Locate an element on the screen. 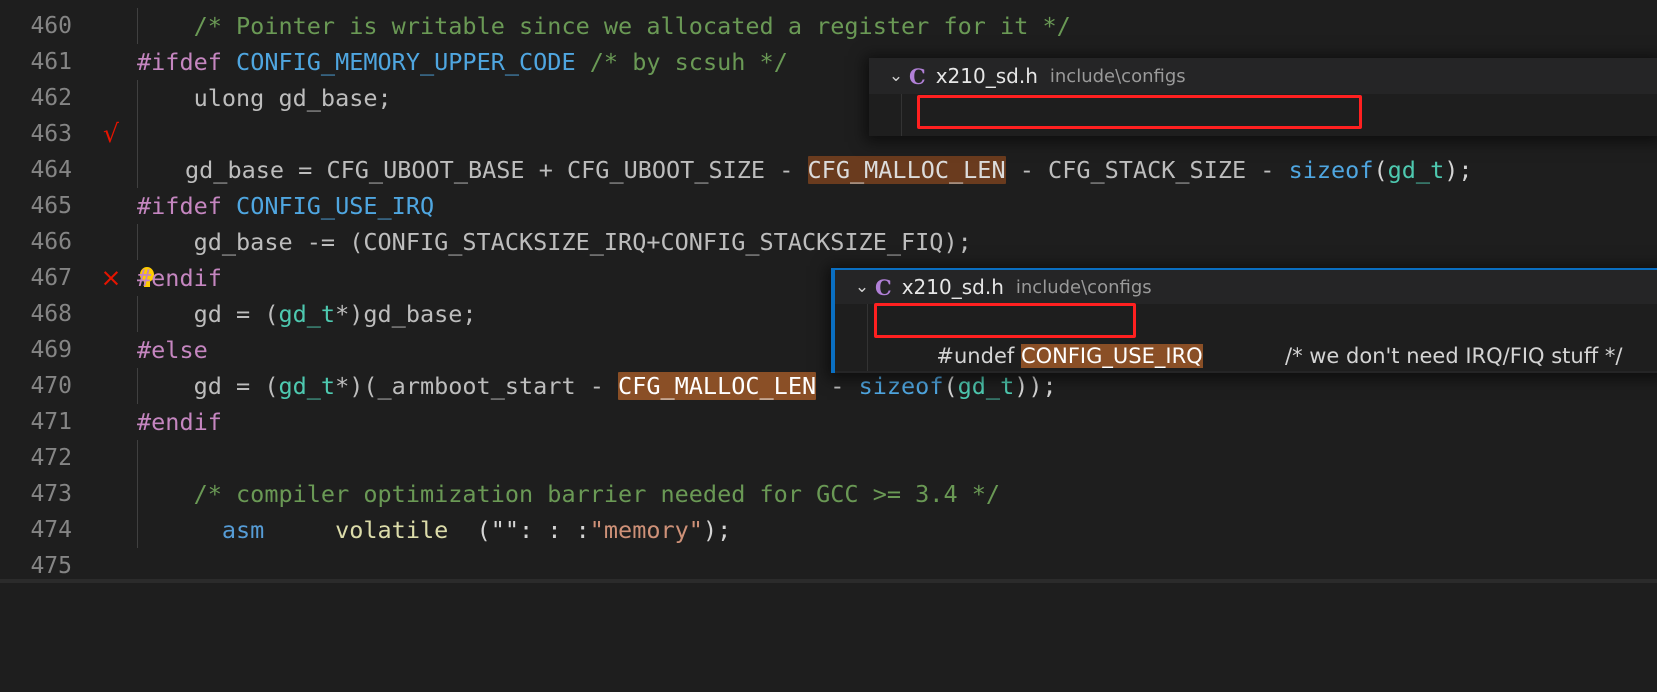 This screenshot has width=1657, height=692. code-token: *)(_armboot_start - is located at coordinates (477, 386).